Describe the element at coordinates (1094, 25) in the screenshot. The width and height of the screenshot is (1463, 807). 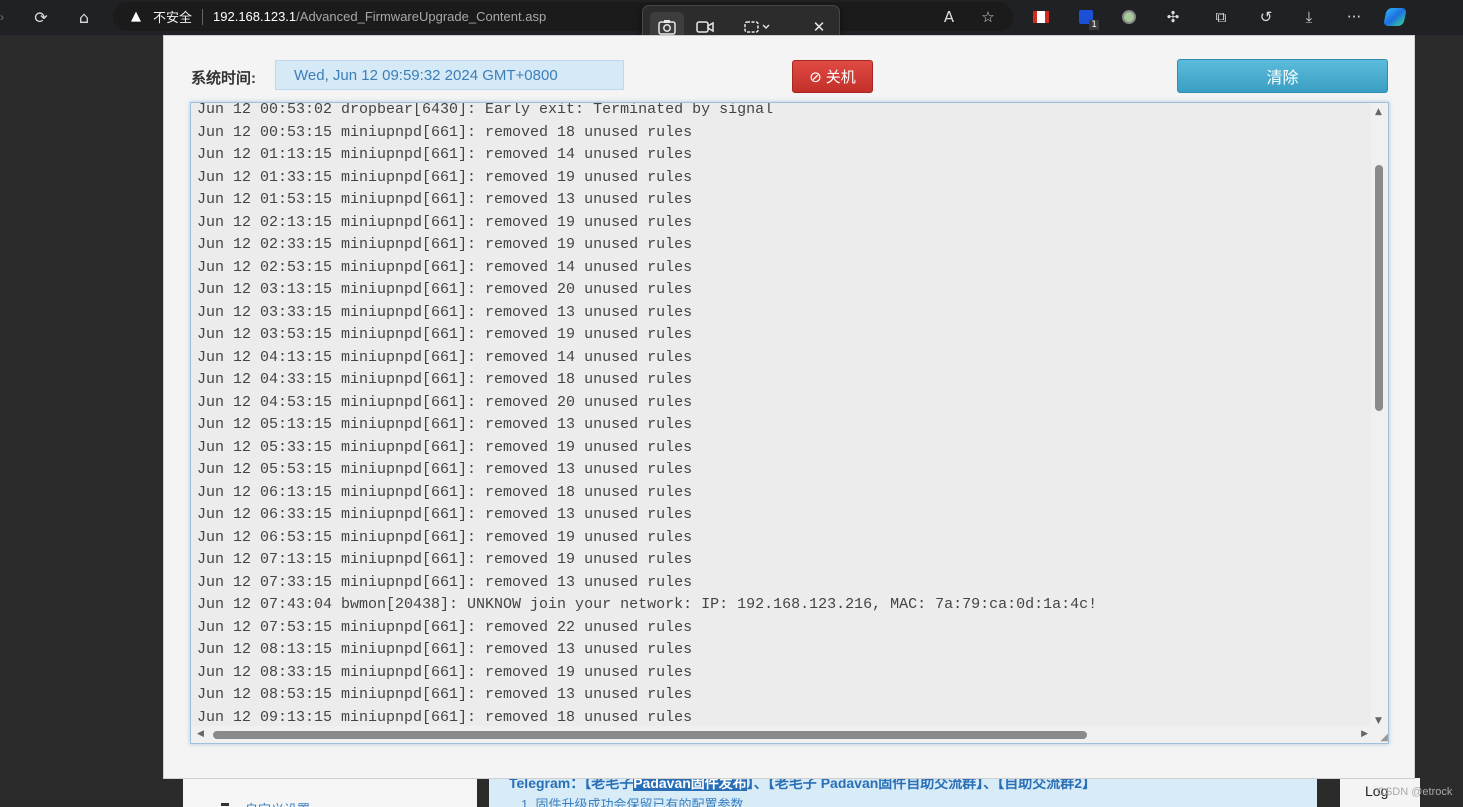
I see `extension-badge: 1` at that location.